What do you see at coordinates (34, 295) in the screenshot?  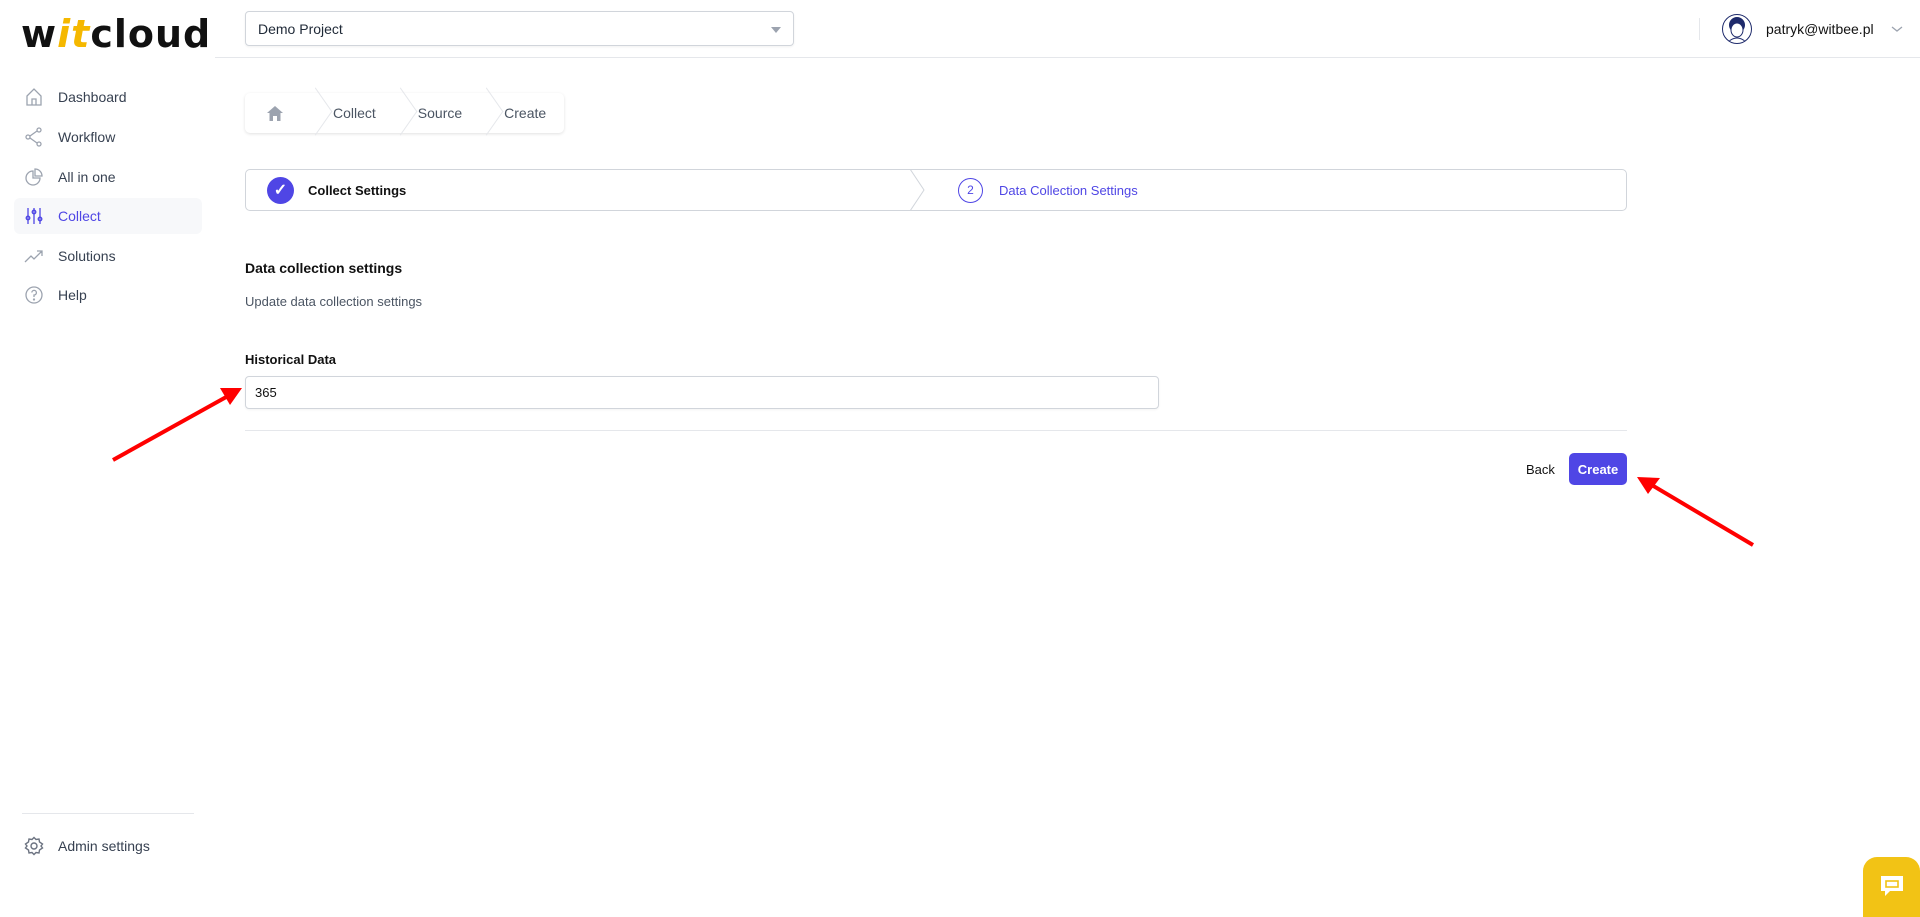 I see `help-circle-icon` at bounding box center [34, 295].